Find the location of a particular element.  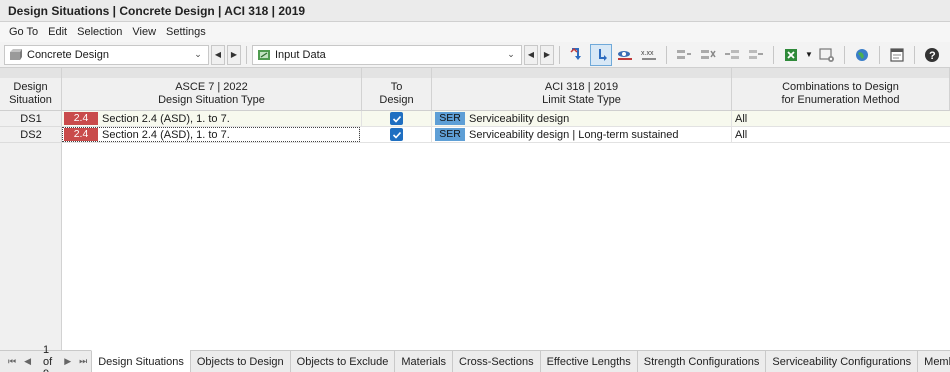

tab-materials: Materials is located at coordinates (423, 361).